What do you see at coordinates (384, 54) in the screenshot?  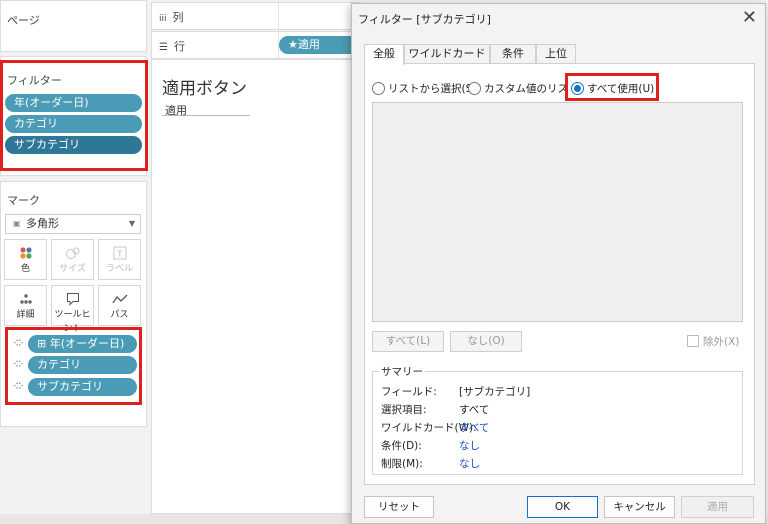 I see `tab-general: 全般` at bounding box center [384, 54].